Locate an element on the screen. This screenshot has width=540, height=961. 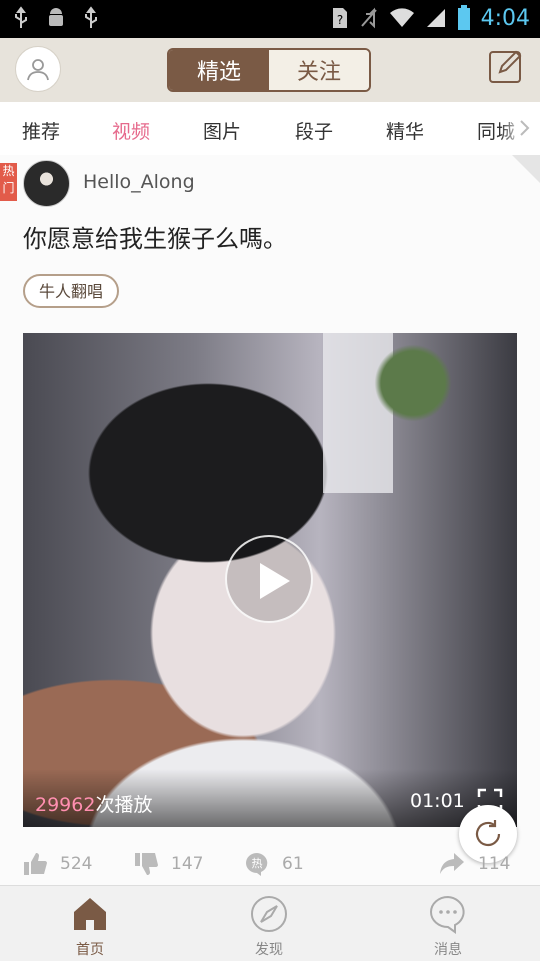
nav-messages-label: 消息 is located at coordinates (448, 950).